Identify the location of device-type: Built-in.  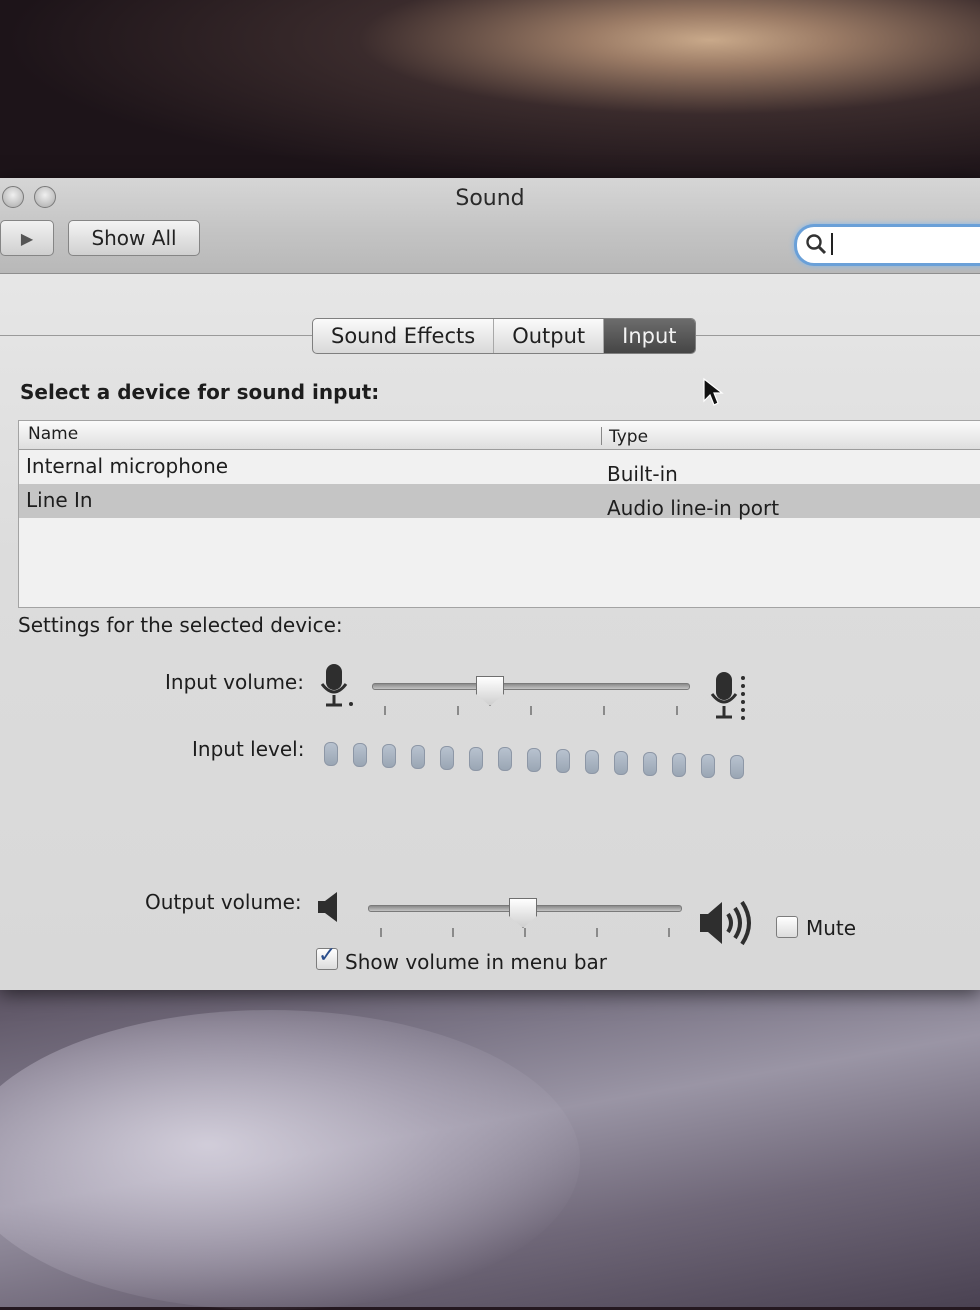
(642, 474).